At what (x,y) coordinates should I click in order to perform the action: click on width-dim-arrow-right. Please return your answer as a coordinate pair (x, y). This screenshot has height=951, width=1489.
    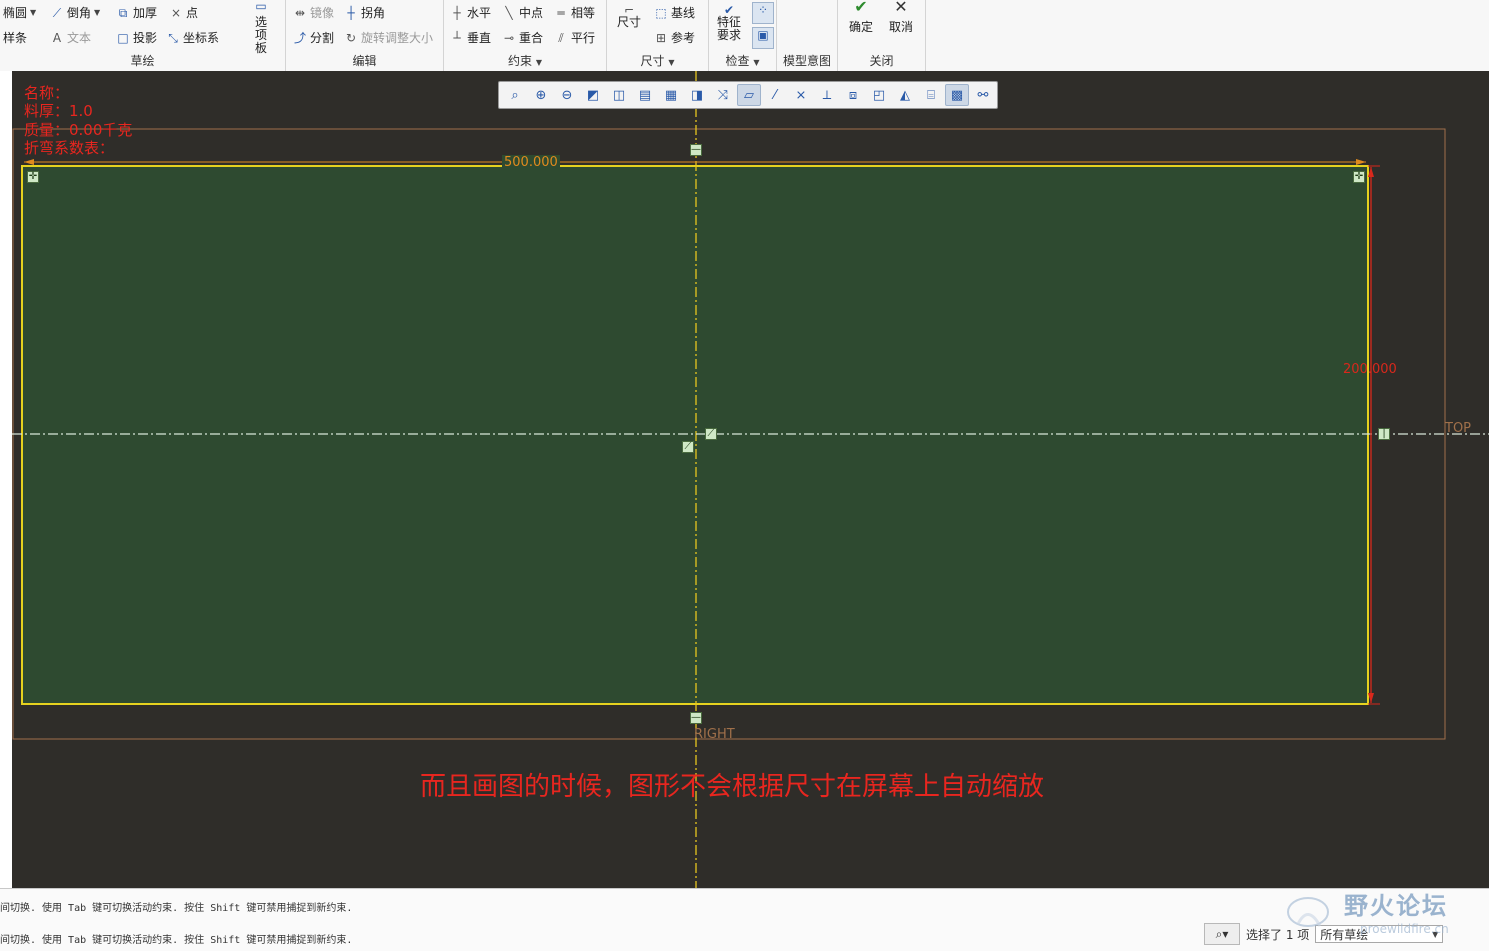
    Looking at the image, I should click on (1361, 162).